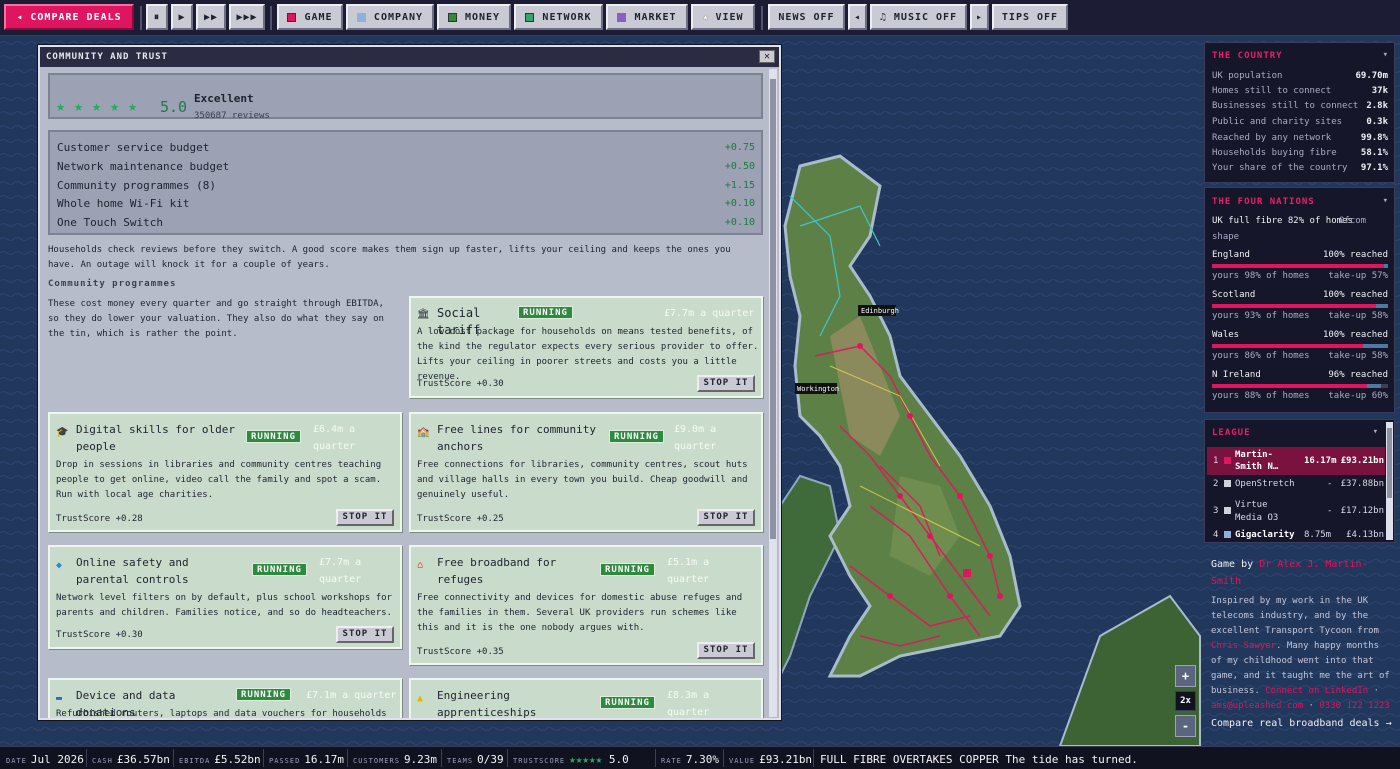  Describe the element at coordinates (1301, 573) in the screenshot. I see `credits-author-line: Game by Dr Alex J. Martin-Smith` at that location.